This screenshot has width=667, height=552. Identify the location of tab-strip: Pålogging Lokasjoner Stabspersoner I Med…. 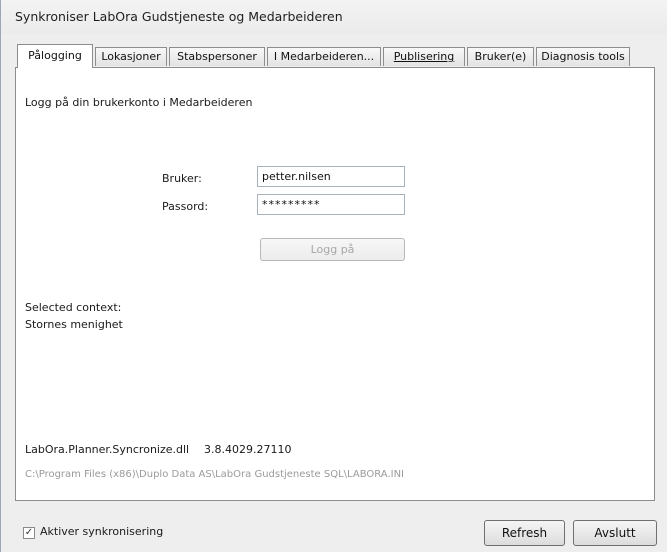
(335, 56).